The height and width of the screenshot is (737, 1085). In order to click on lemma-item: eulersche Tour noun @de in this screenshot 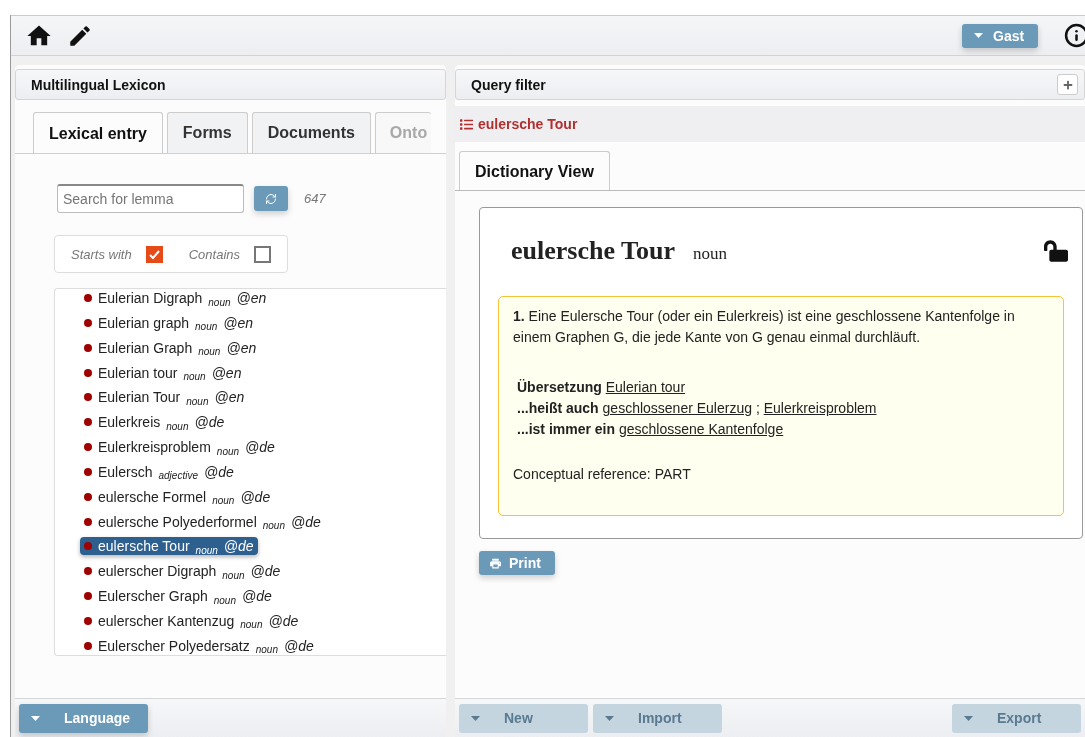, I will do `click(169, 546)`.